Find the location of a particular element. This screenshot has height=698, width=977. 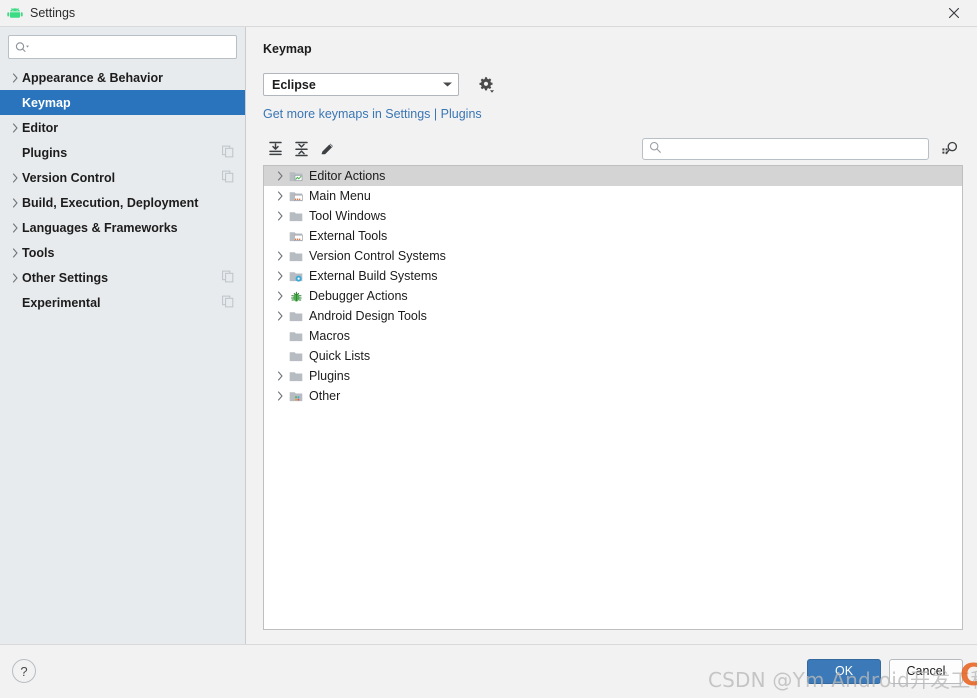

keymap-tree-toolbar is located at coordinates (613, 149).